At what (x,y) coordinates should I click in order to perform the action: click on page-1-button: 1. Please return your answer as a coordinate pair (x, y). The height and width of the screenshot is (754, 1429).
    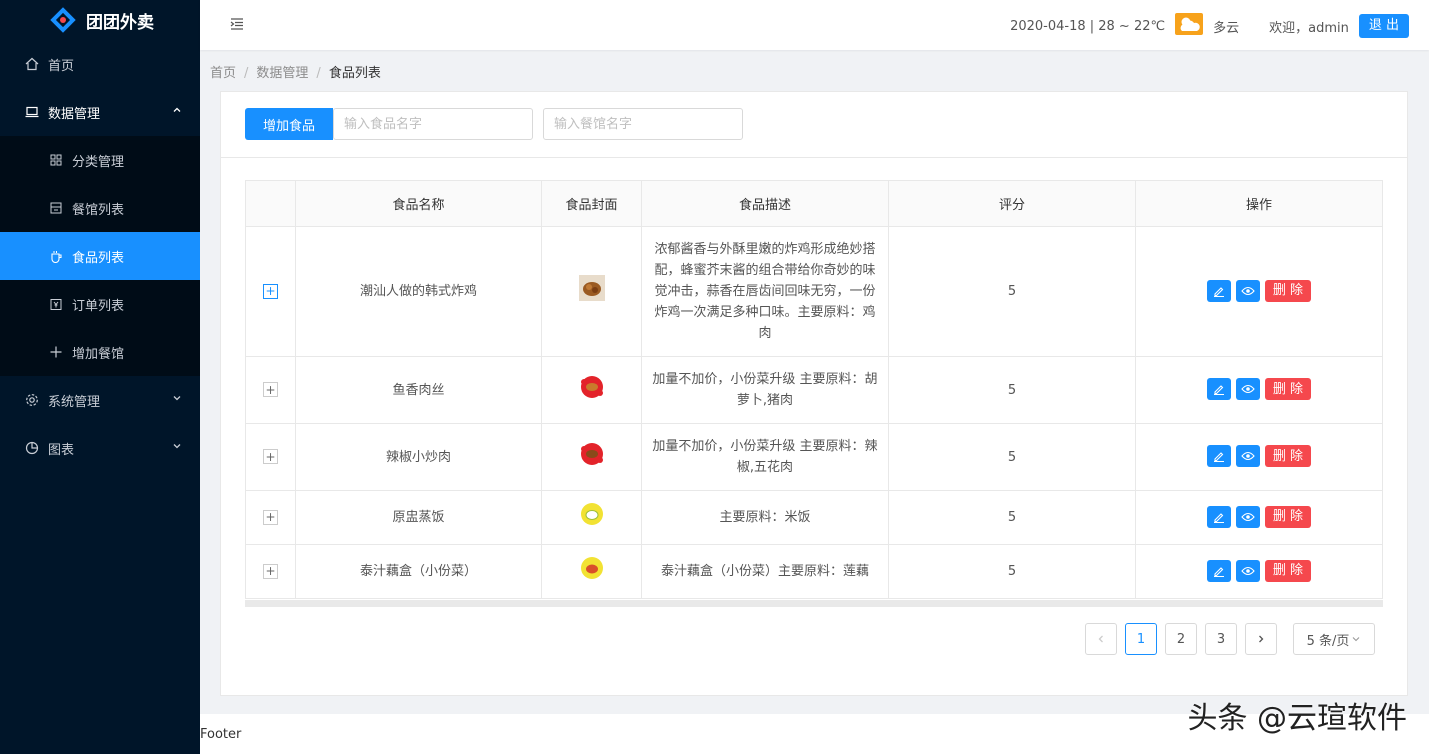
    Looking at the image, I should click on (1141, 639).